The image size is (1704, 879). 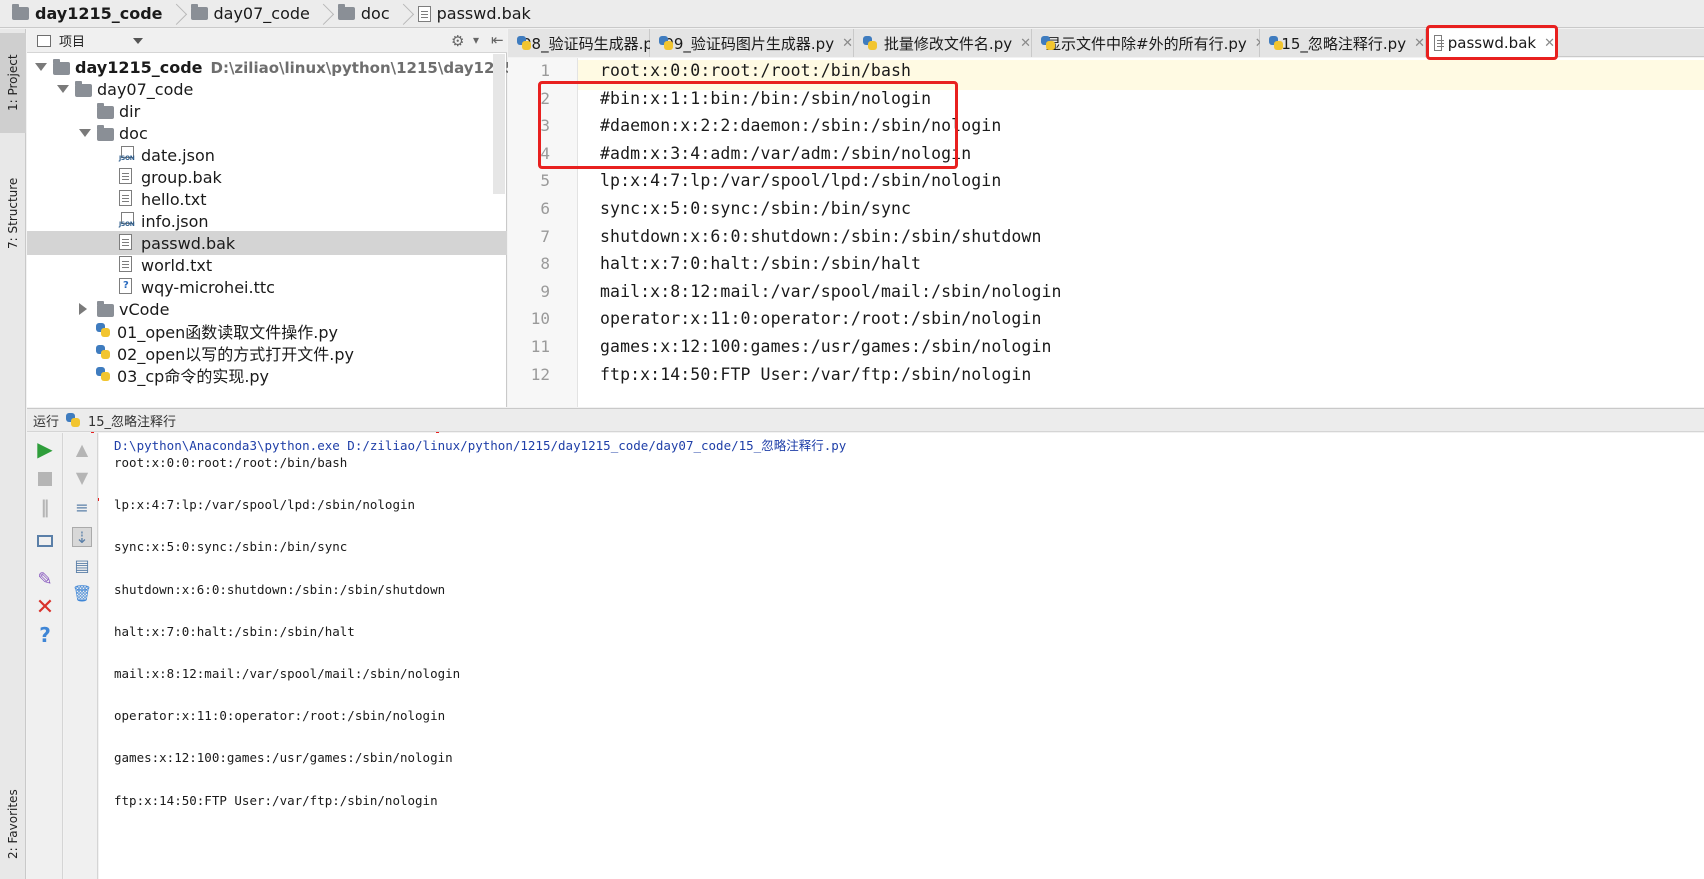 I want to click on stop-icon, so click(x=45, y=479).